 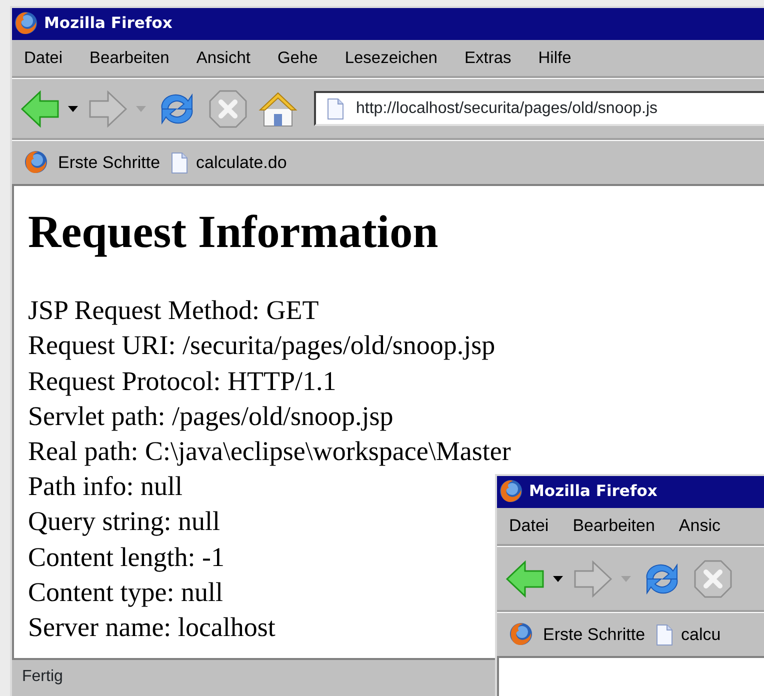 What do you see at coordinates (241, 163) in the screenshot?
I see `bookmark-link: calculate.do` at bounding box center [241, 163].